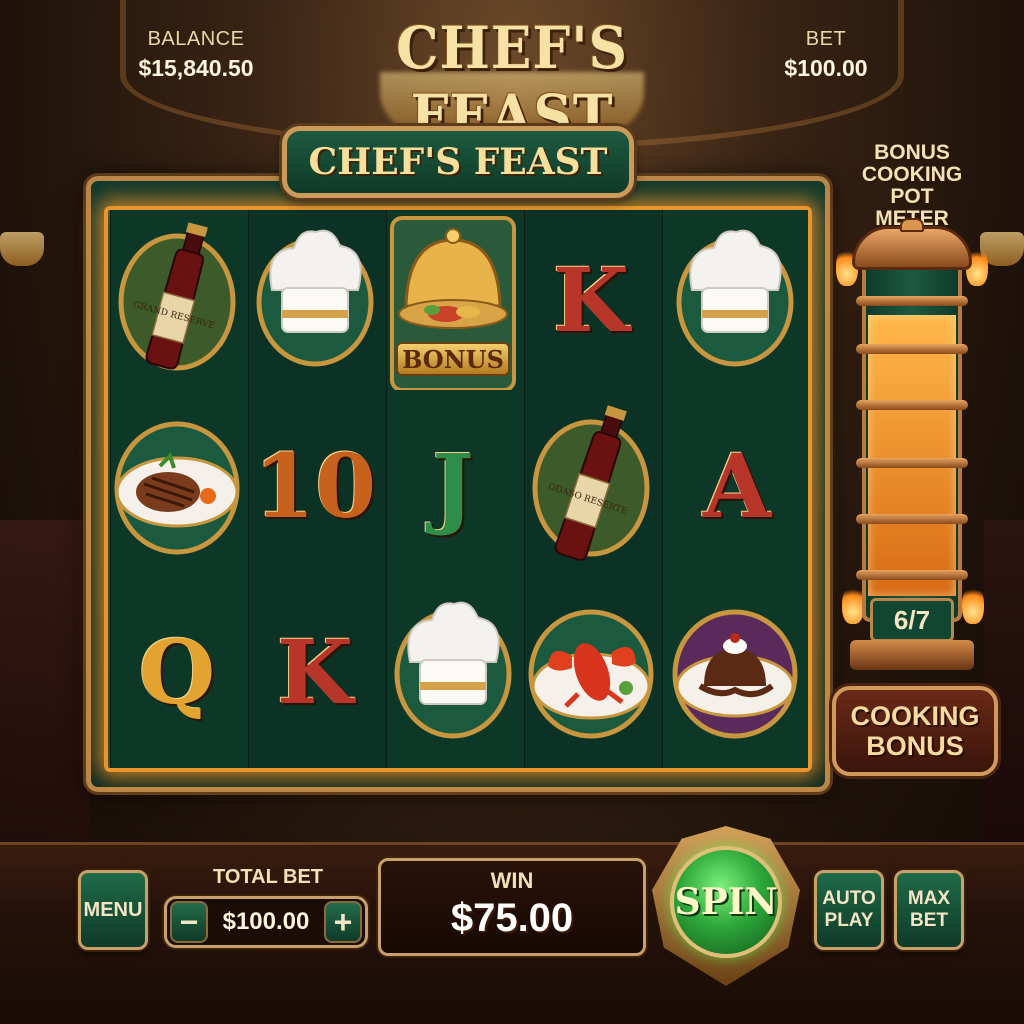 Image resolution: width=1024 pixels, height=1024 pixels. Describe the element at coordinates (928, 920) in the screenshot. I see `maxbet-line2: BET` at that location.